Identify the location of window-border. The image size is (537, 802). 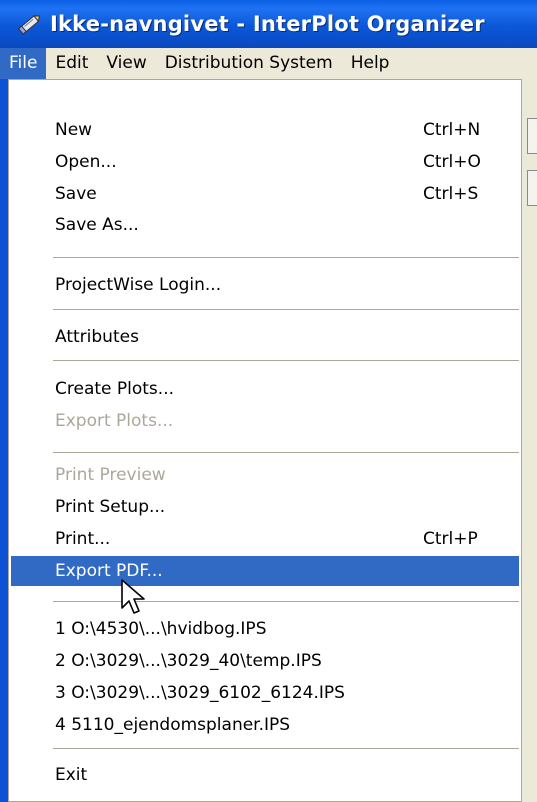
(4, 440).